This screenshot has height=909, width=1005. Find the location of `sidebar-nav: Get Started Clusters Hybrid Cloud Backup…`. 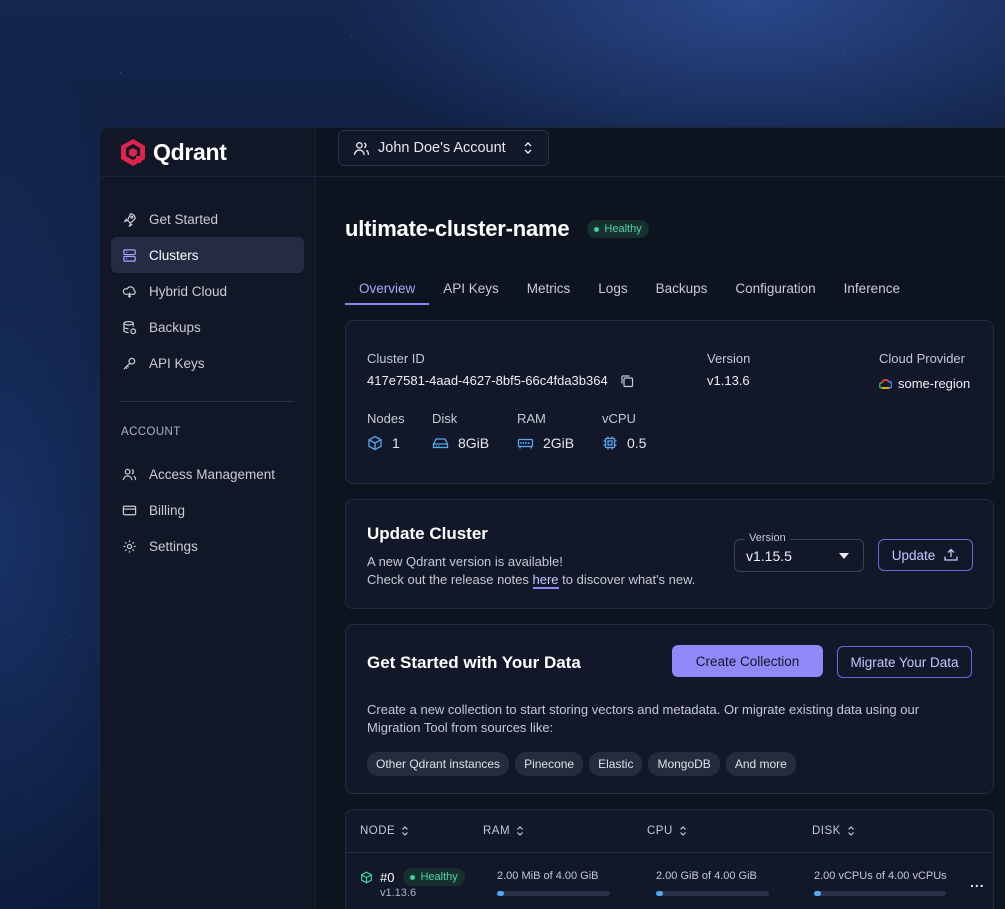

sidebar-nav: Get Started Clusters Hybrid Cloud Backup… is located at coordinates (207, 370).